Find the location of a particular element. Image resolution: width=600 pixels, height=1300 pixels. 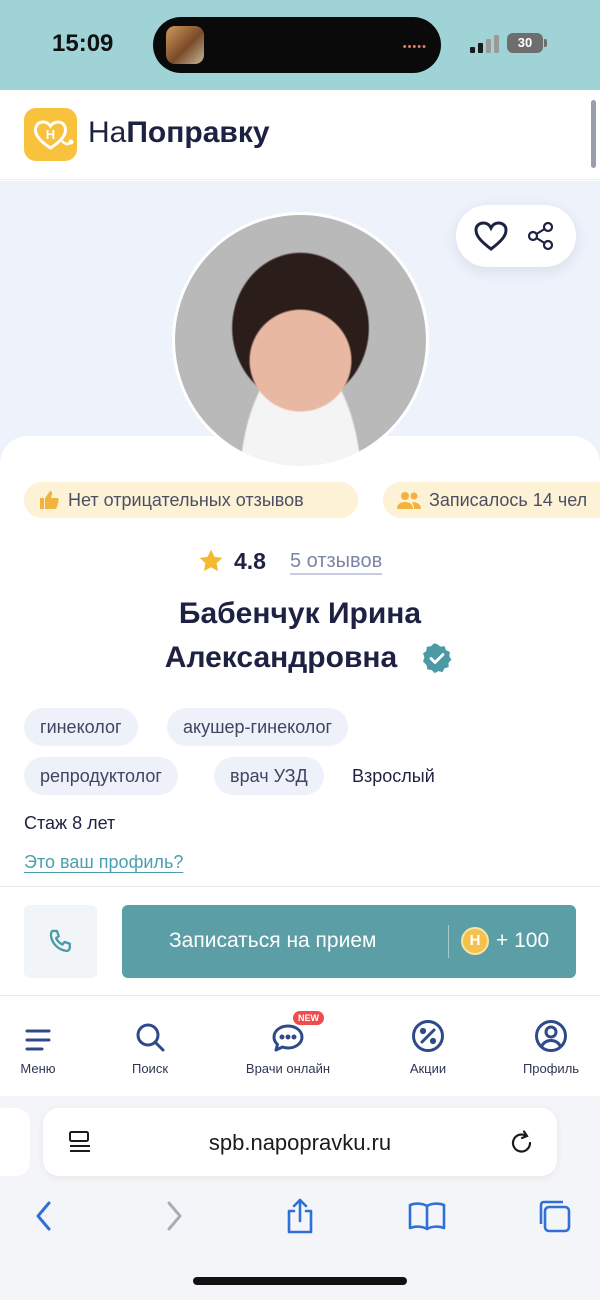

nav-item-promotions: Акции is located at coordinates (428, 1045).